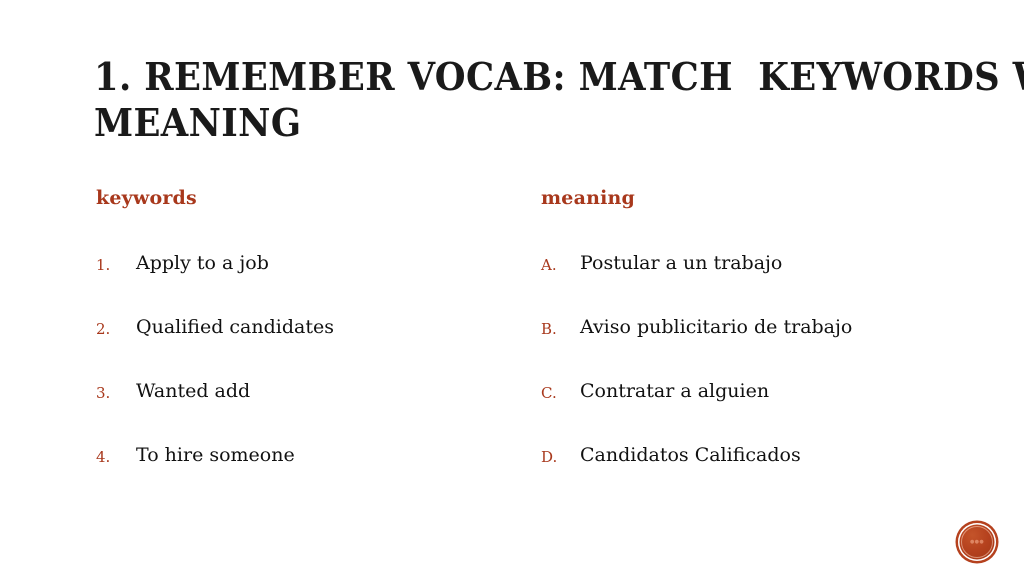 Image resolution: width=1024 pixels, height=576 pixels. I want to click on list-item: A. Postular a un trabajo, so click(756, 282).